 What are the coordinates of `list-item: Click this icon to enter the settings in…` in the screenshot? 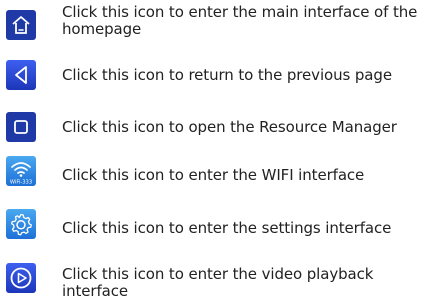 It's located at (219, 226).